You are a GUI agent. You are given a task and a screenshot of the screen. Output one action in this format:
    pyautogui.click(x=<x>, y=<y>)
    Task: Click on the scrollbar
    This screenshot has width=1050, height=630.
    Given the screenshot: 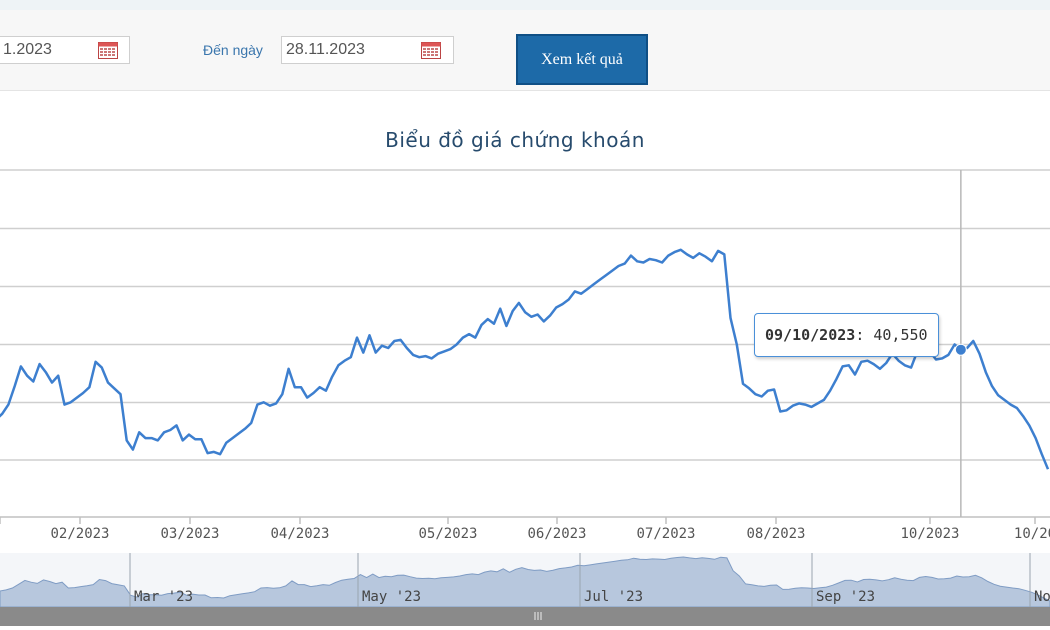 What is the action you would take?
    pyautogui.click(x=525, y=616)
    